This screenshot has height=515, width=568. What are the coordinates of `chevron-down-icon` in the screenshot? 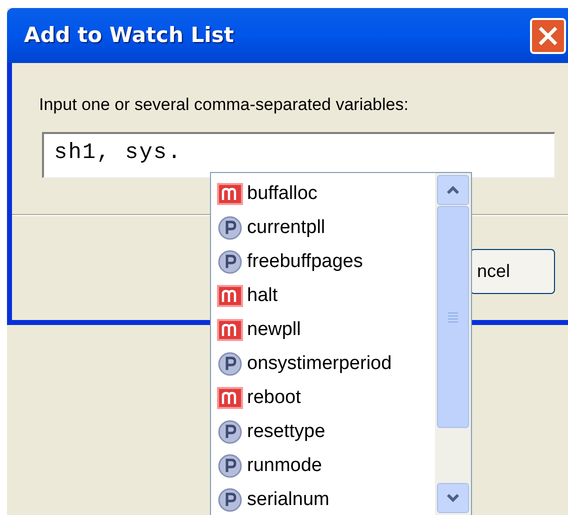 It's located at (453, 498).